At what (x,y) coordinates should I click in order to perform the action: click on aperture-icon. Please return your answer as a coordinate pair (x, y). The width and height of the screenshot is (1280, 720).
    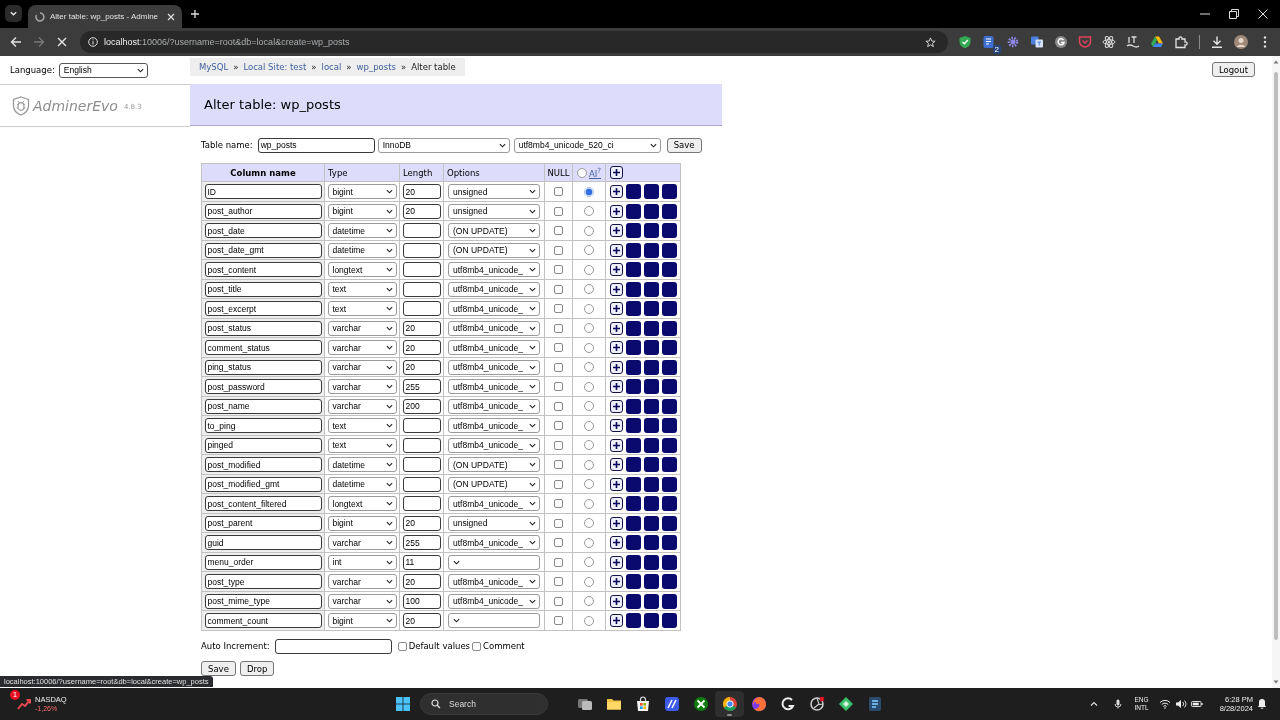
    Looking at the image, I should click on (816, 704).